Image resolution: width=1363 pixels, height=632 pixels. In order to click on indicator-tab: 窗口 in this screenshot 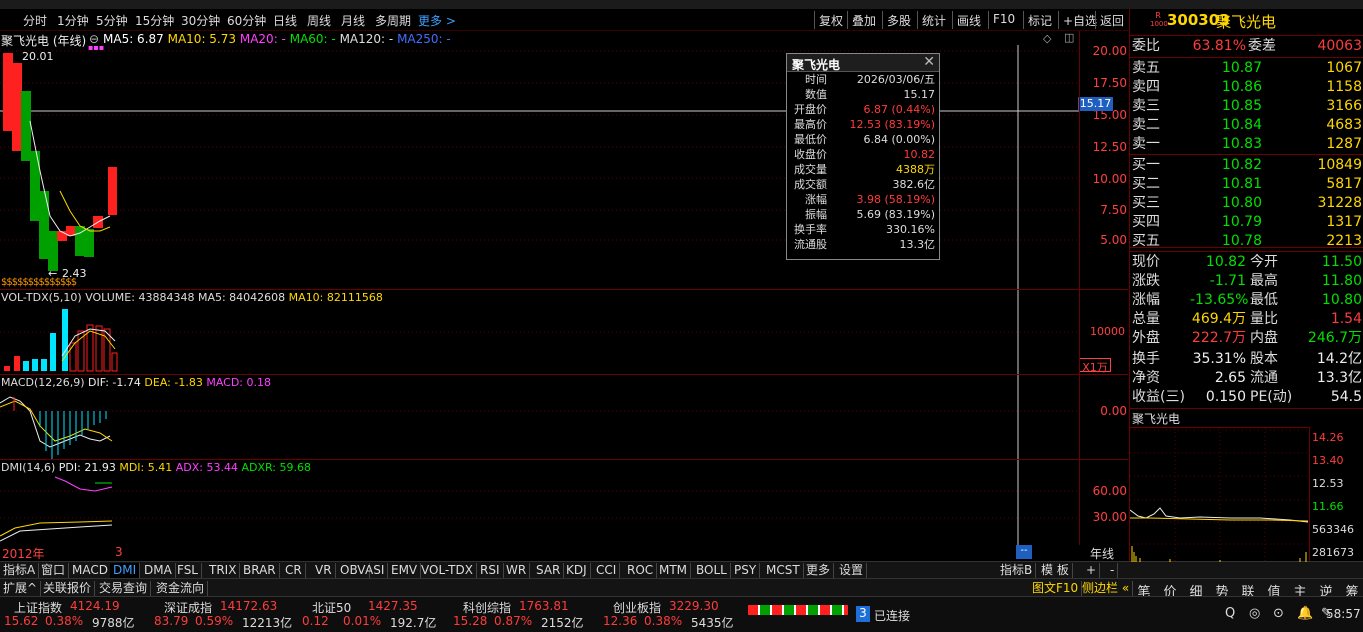, I will do `click(54, 570)`.